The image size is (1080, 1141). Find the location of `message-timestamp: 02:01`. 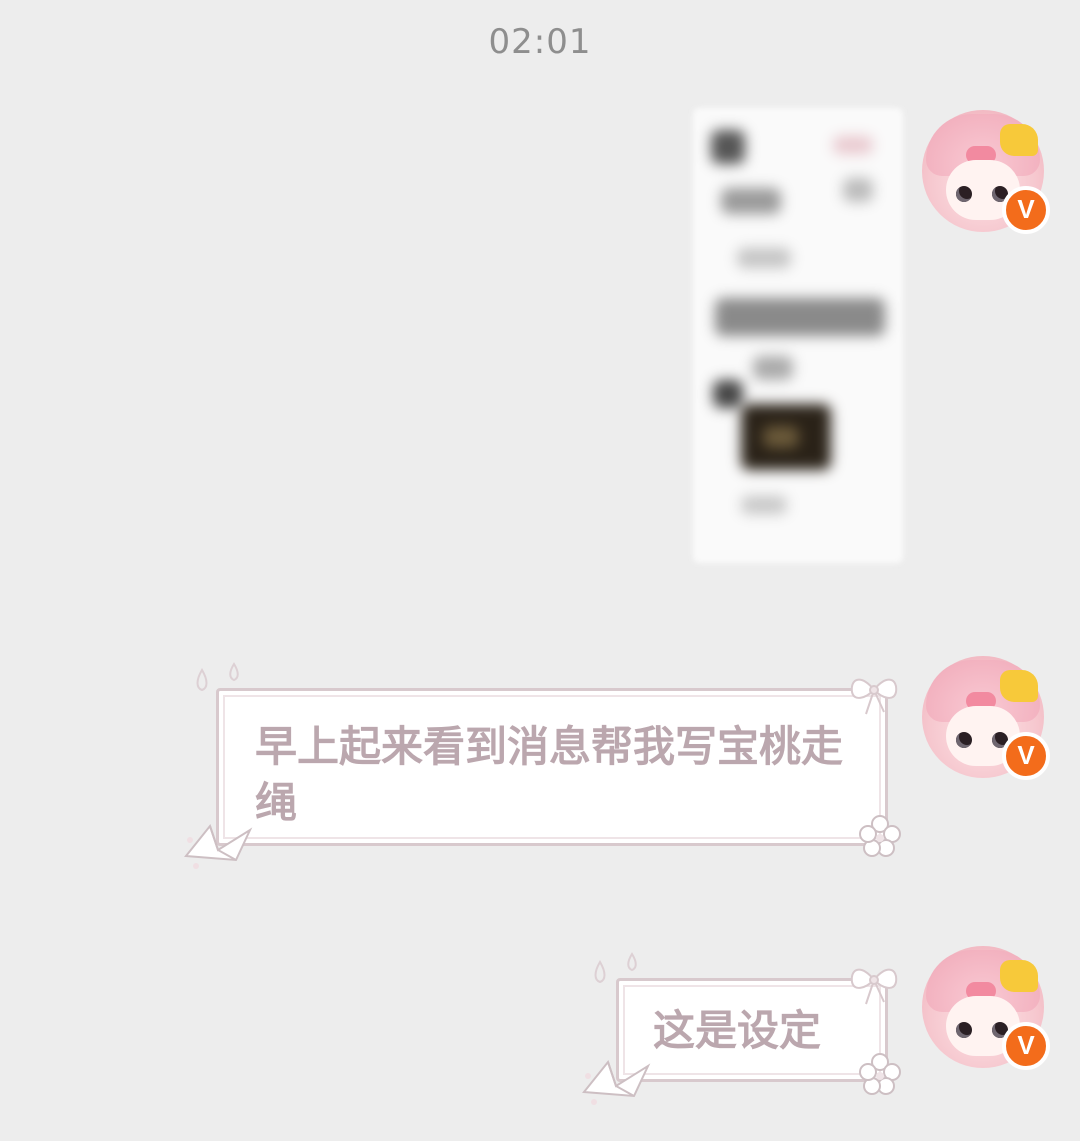

message-timestamp: 02:01 is located at coordinates (540, 42).